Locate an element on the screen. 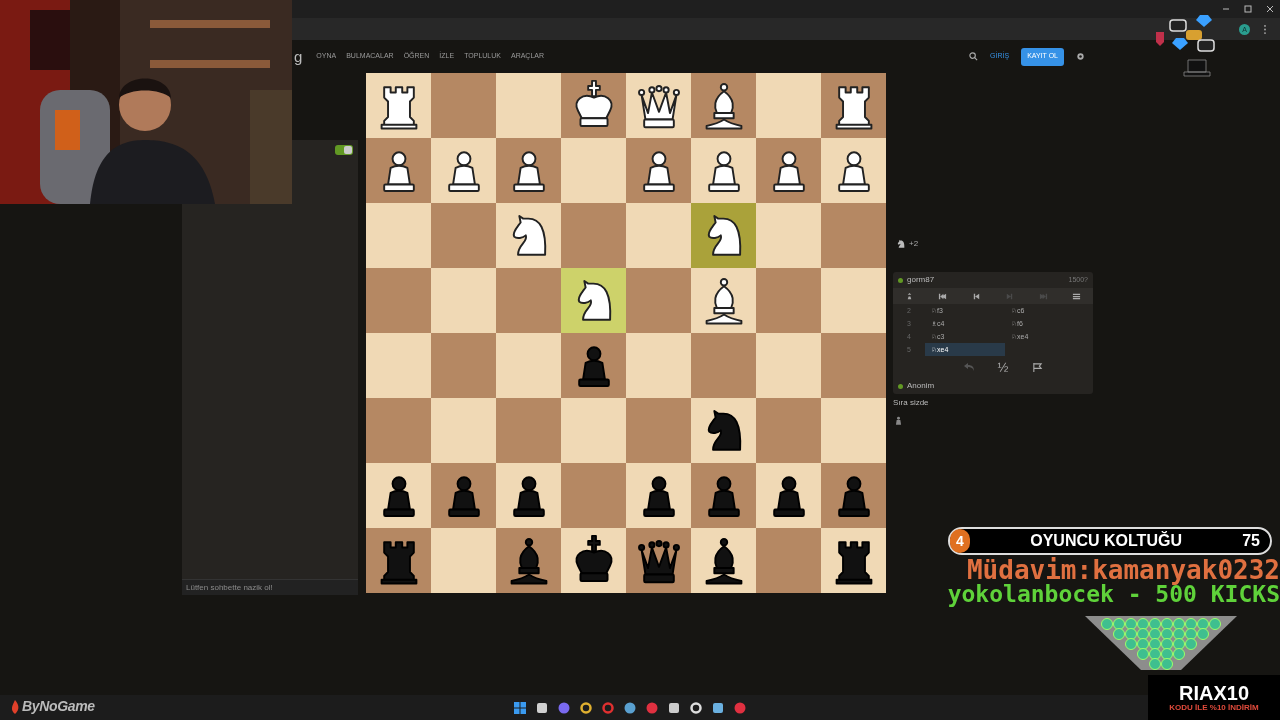  goal-title: OYUNCU KOLTUĞU is located at coordinates (1106, 540).